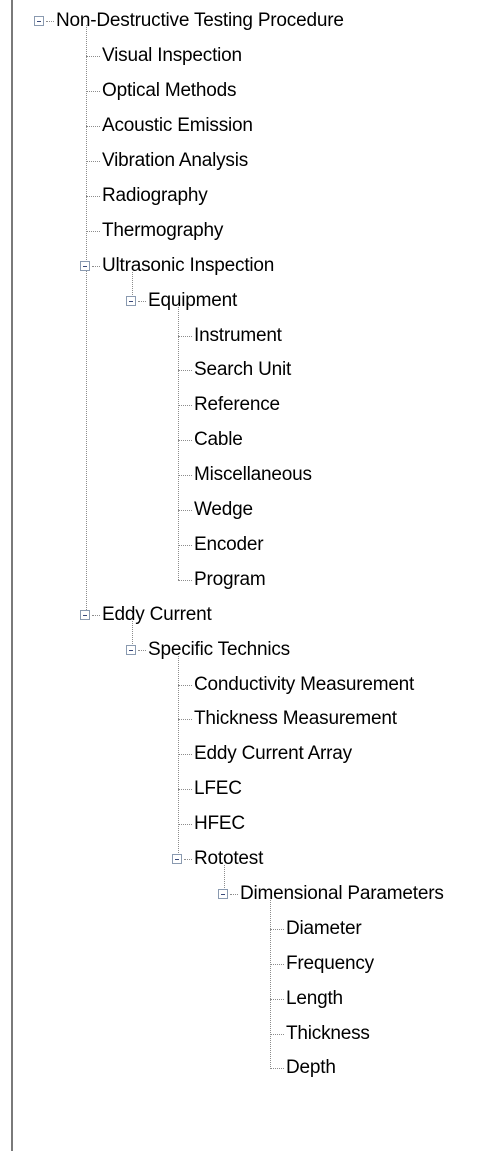 The height and width of the screenshot is (1151, 500). I want to click on tree-left-border, so click(12, 575).